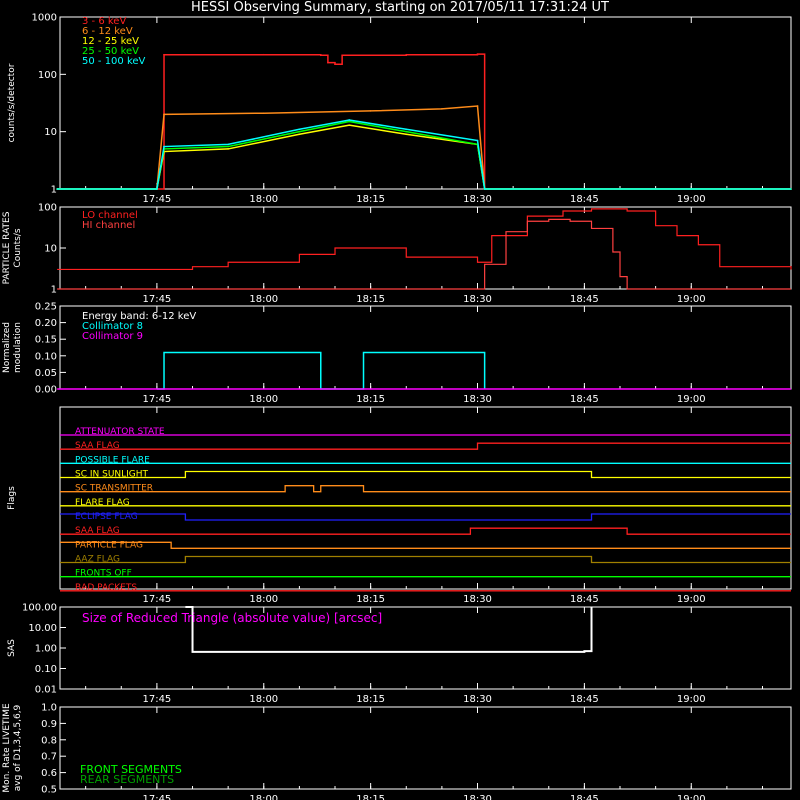 Image resolution: width=800 pixels, height=800 pixels. Describe the element at coordinates (46, 690) in the screenshot. I see `y-tick-label: 0.01` at that location.